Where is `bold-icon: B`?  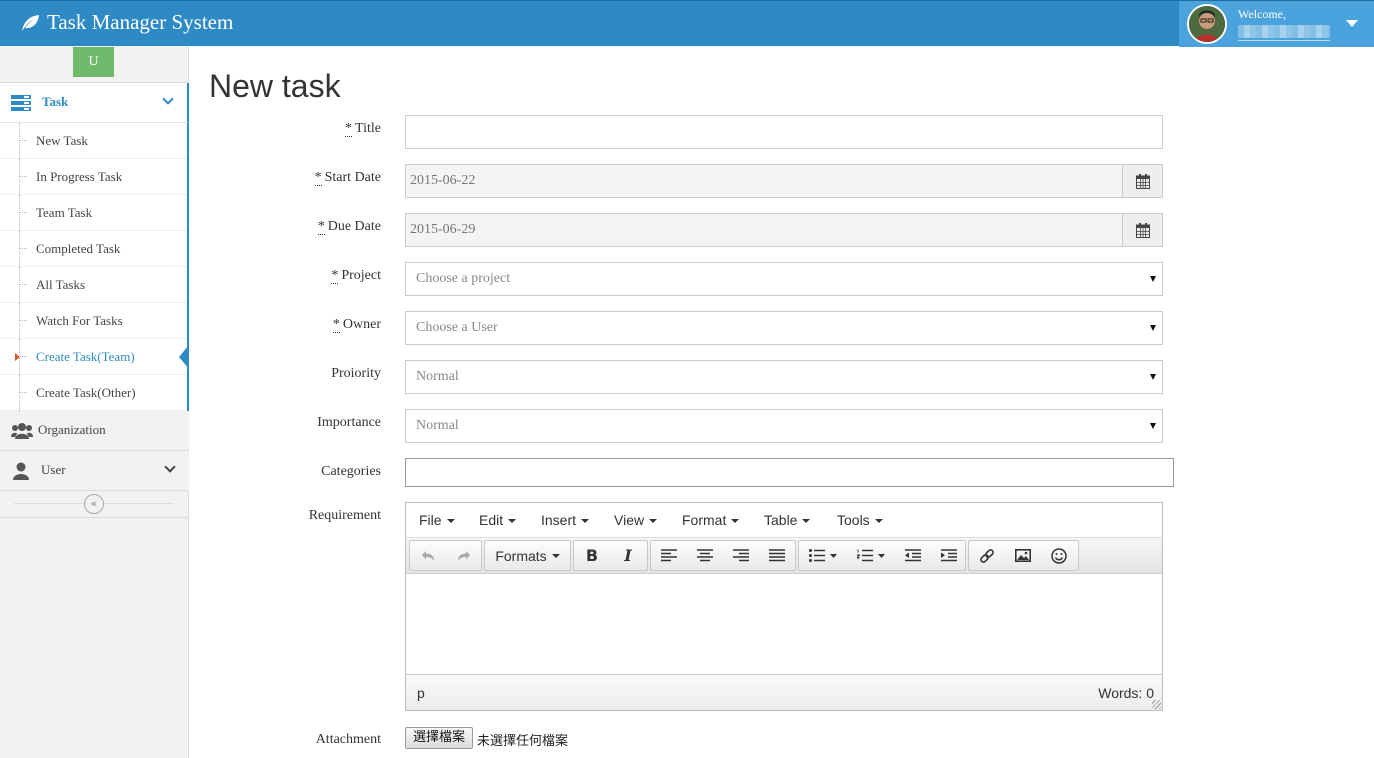 bold-icon: B is located at coordinates (592, 555).